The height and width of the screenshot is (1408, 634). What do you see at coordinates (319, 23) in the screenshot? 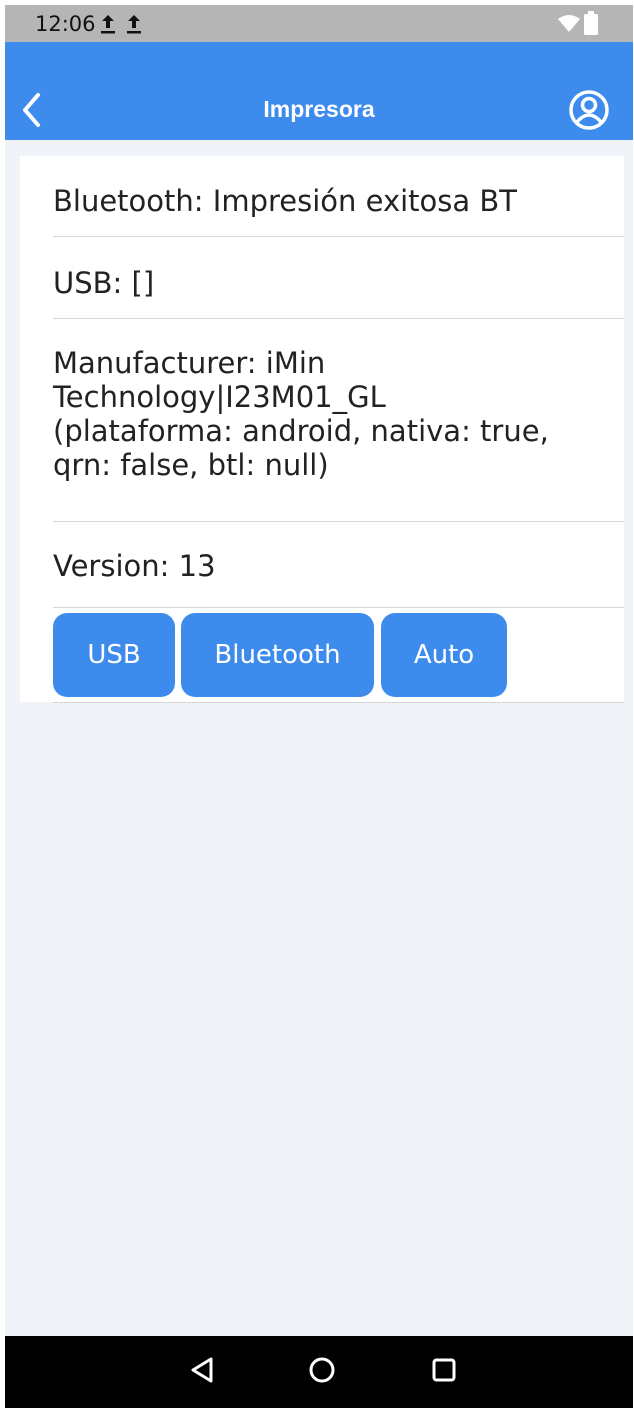
I see `status-bar: 12:06` at bounding box center [319, 23].